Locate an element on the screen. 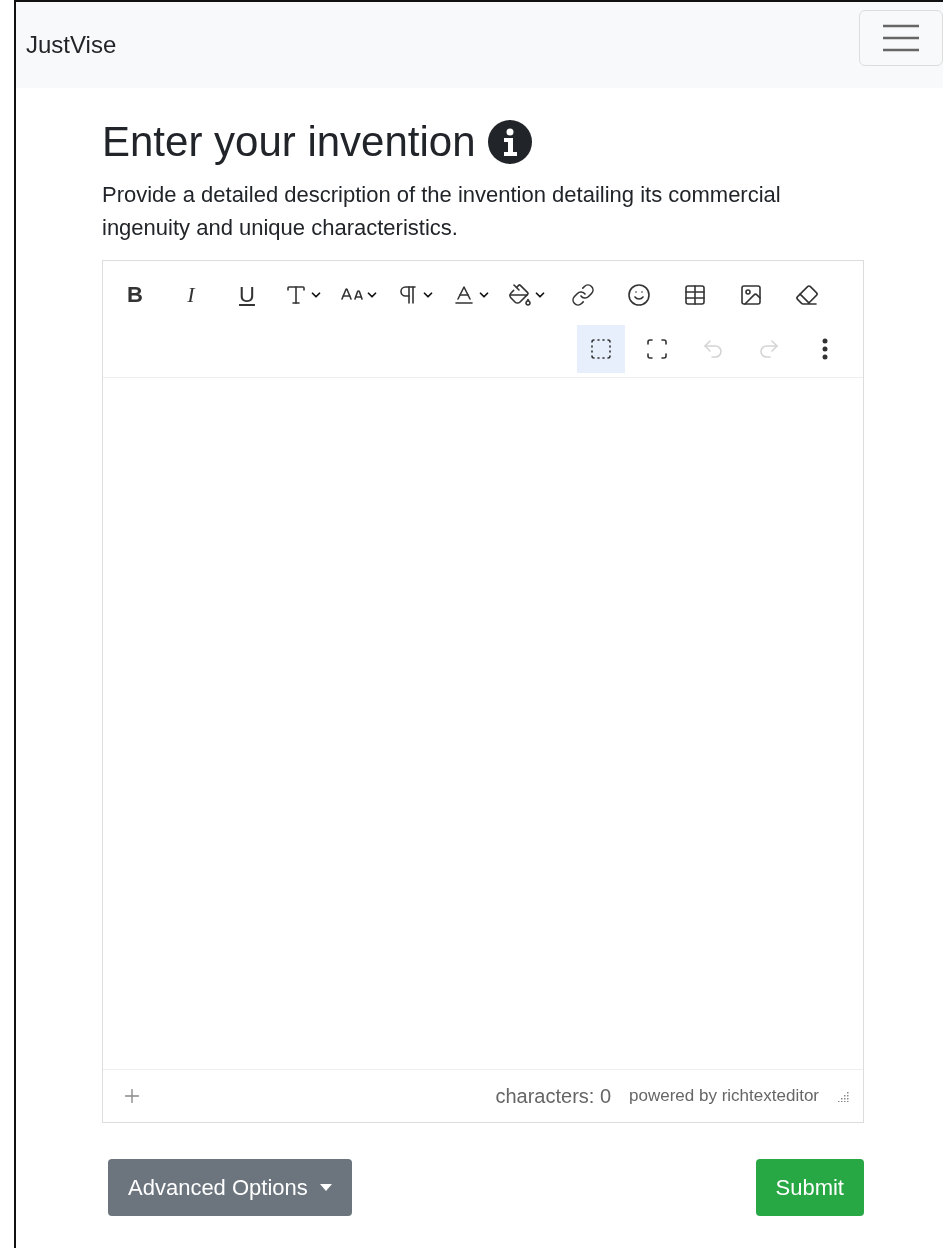 This screenshot has height=1250, width=943. italic-button: I is located at coordinates (191, 295).